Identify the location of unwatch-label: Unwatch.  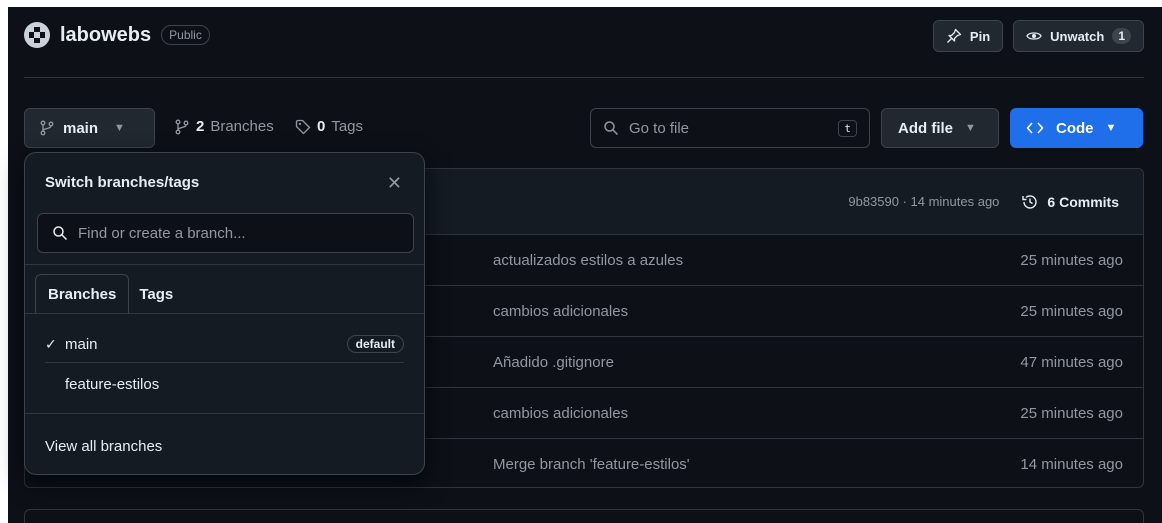
(1077, 36).